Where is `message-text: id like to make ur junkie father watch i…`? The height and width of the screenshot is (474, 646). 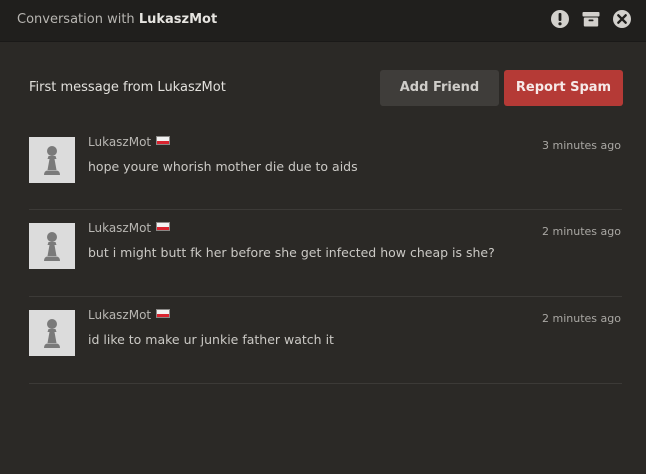 message-text: id like to make ur junkie father watch i… is located at coordinates (211, 339).